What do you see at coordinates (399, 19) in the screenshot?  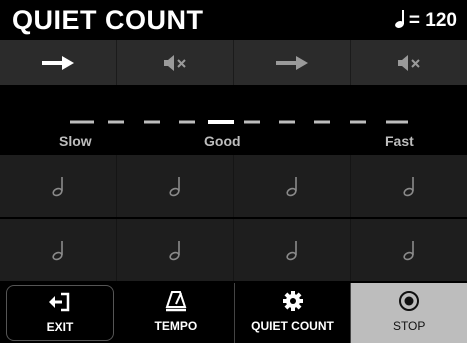 I see `quarter-note-icon` at bounding box center [399, 19].